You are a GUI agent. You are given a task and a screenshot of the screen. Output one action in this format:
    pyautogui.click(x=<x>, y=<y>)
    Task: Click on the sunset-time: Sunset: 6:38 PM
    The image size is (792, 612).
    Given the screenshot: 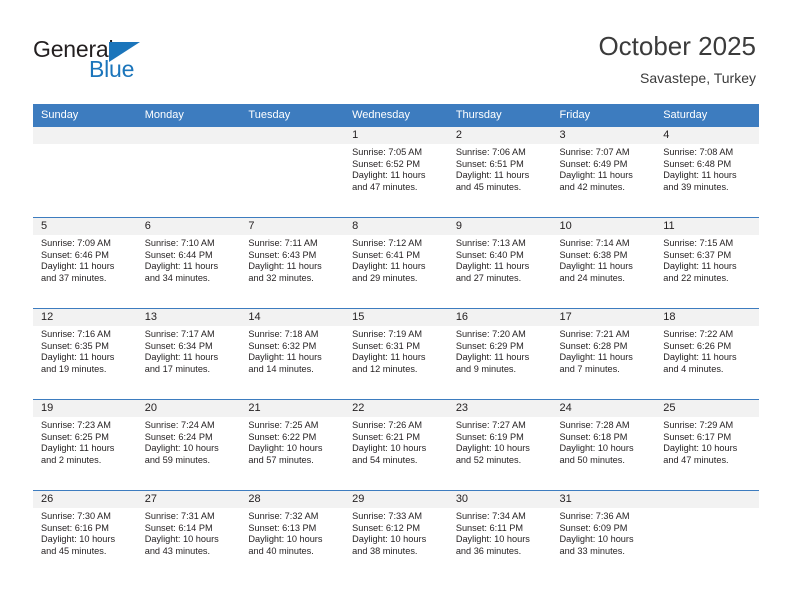 What is the action you would take?
    pyautogui.click(x=593, y=254)
    